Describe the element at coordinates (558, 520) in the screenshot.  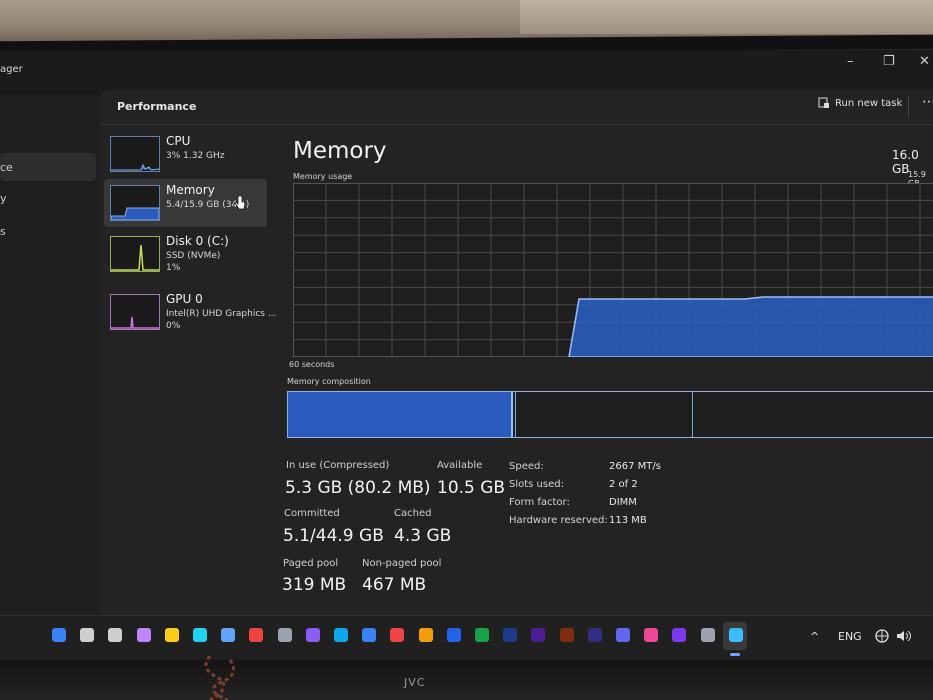
I see `hardware-reserved-key: Hardware reserved:` at that location.